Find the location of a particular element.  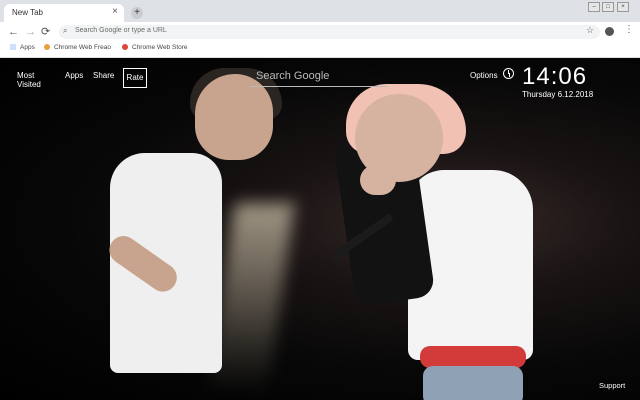

omnibox: ⌕ Search Google or type a URL ☆ is located at coordinates (329, 32).